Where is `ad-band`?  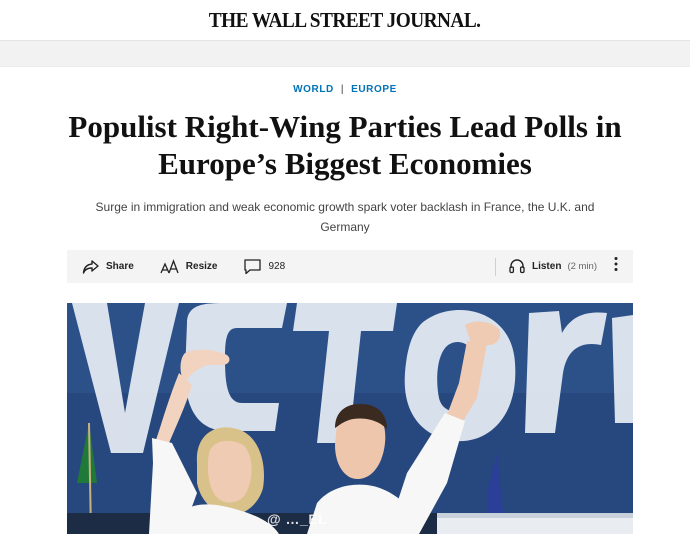
ad-band is located at coordinates (345, 54).